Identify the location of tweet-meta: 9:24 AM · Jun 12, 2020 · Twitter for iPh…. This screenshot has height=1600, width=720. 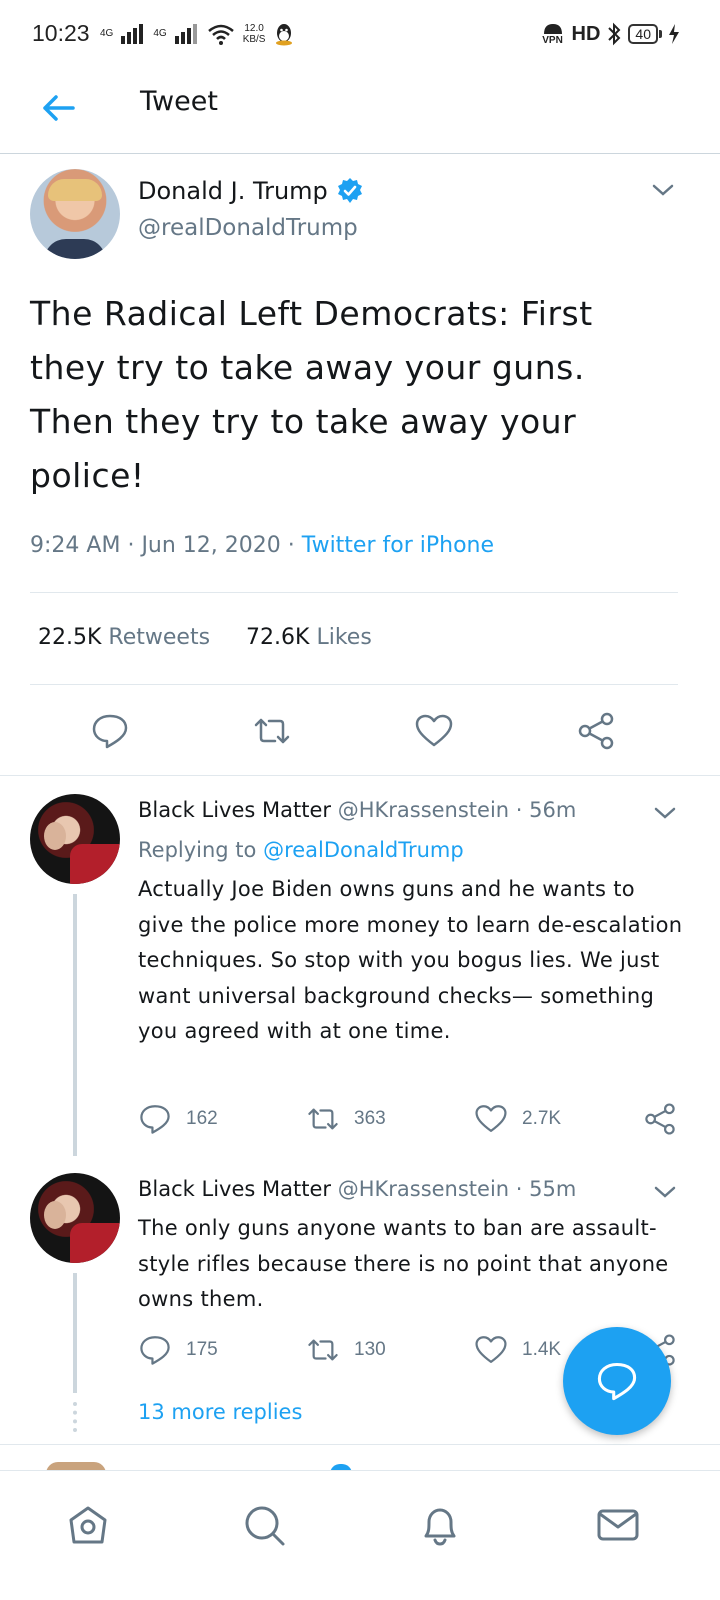
(262, 545).